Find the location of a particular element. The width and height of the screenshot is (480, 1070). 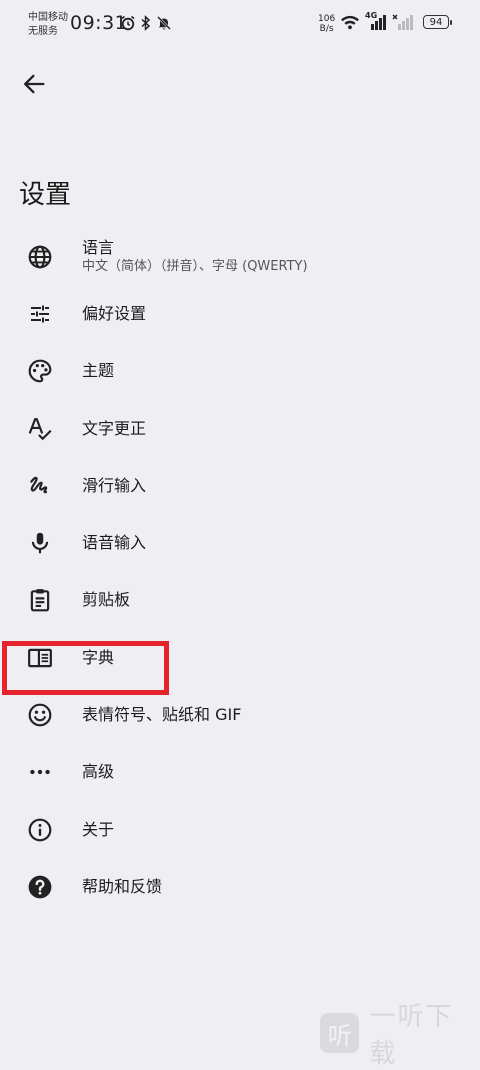

cell-signal: 4G is located at coordinates (376, 20).